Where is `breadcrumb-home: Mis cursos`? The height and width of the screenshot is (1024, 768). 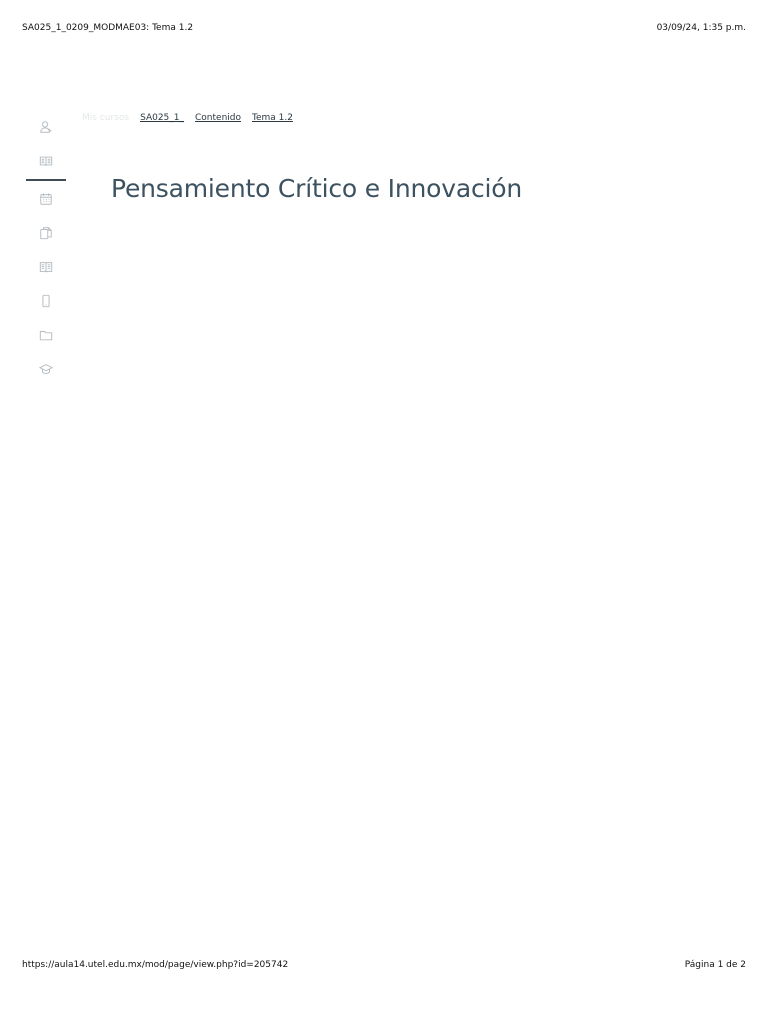
breadcrumb-home: Mis cursos is located at coordinates (105, 118).